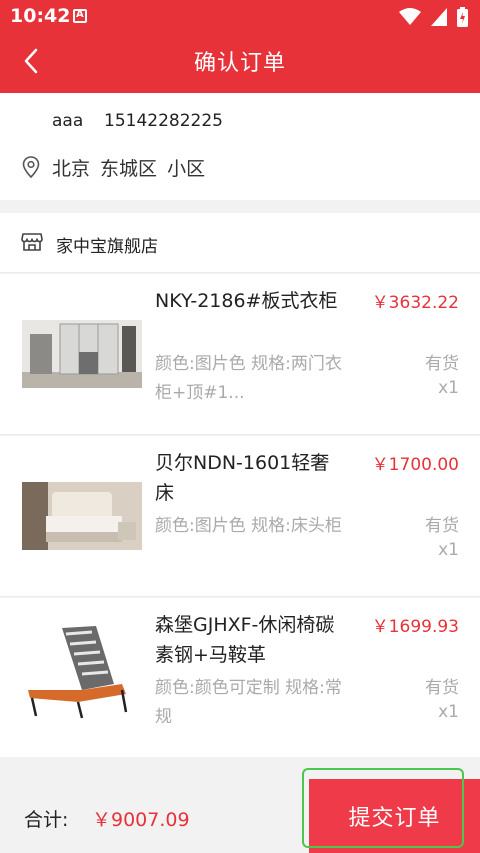 The height and width of the screenshot is (853, 480). Describe the element at coordinates (68, 121) in the screenshot. I see `recipient-name: aaa` at that location.